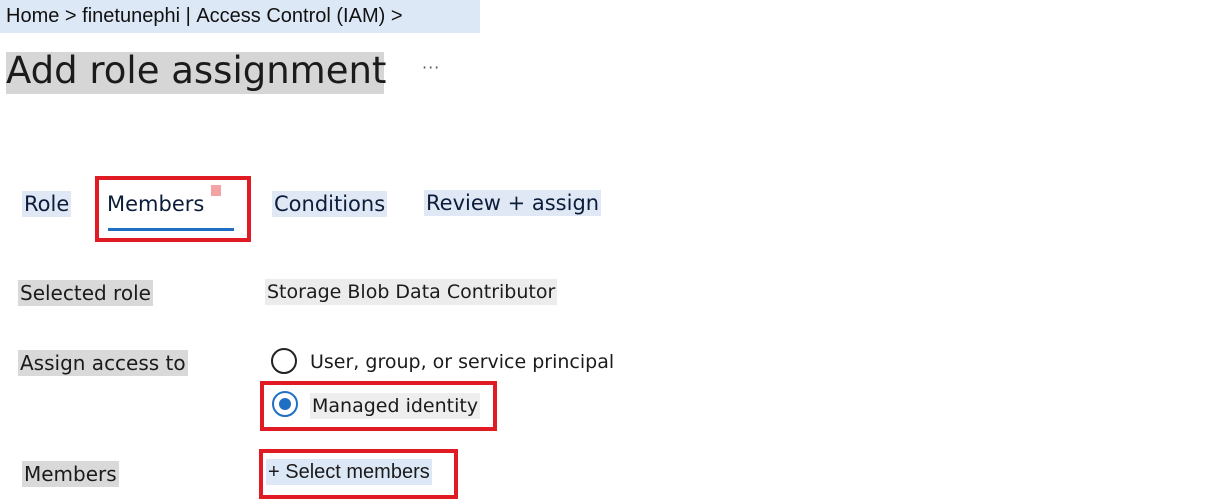 The image size is (1212, 499). What do you see at coordinates (358, 474) in the screenshot?
I see `select-members-highlight` at bounding box center [358, 474].